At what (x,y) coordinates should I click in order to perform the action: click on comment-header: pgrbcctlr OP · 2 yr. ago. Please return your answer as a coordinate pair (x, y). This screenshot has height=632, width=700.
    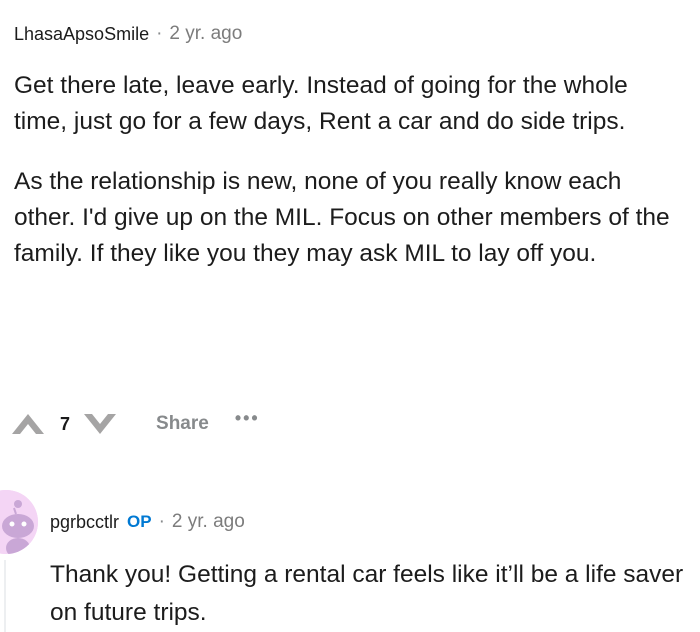
    Looking at the image, I should click on (147, 522).